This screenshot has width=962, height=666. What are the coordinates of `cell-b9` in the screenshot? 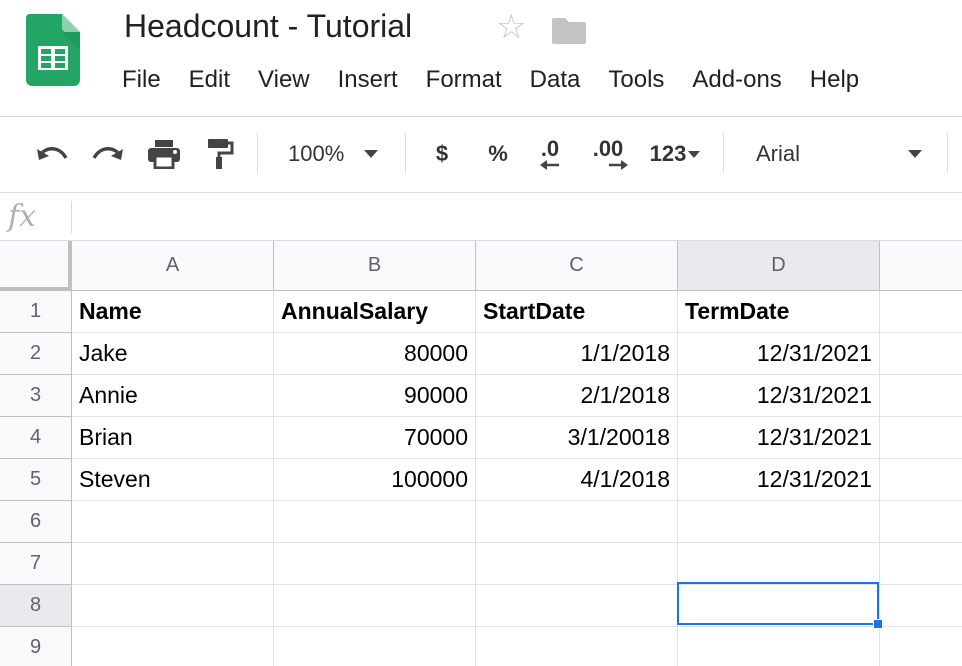 It's located at (375, 646).